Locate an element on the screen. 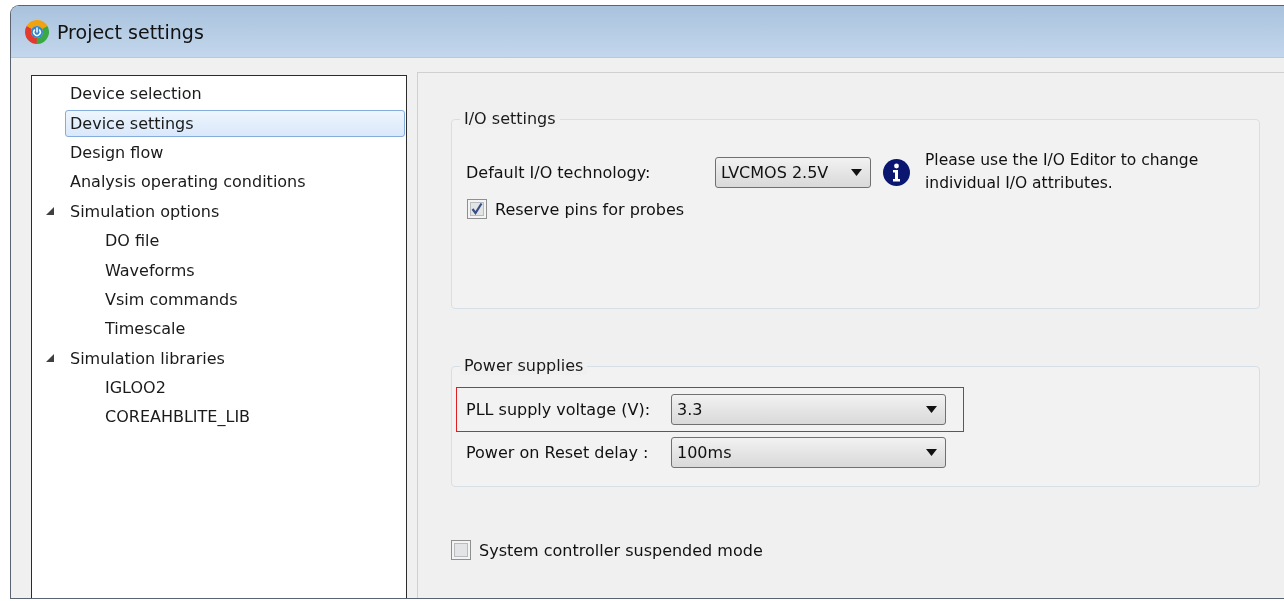 This screenshot has height=601, width=1284. window-title: Project settings is located at coordinates (130, 31).